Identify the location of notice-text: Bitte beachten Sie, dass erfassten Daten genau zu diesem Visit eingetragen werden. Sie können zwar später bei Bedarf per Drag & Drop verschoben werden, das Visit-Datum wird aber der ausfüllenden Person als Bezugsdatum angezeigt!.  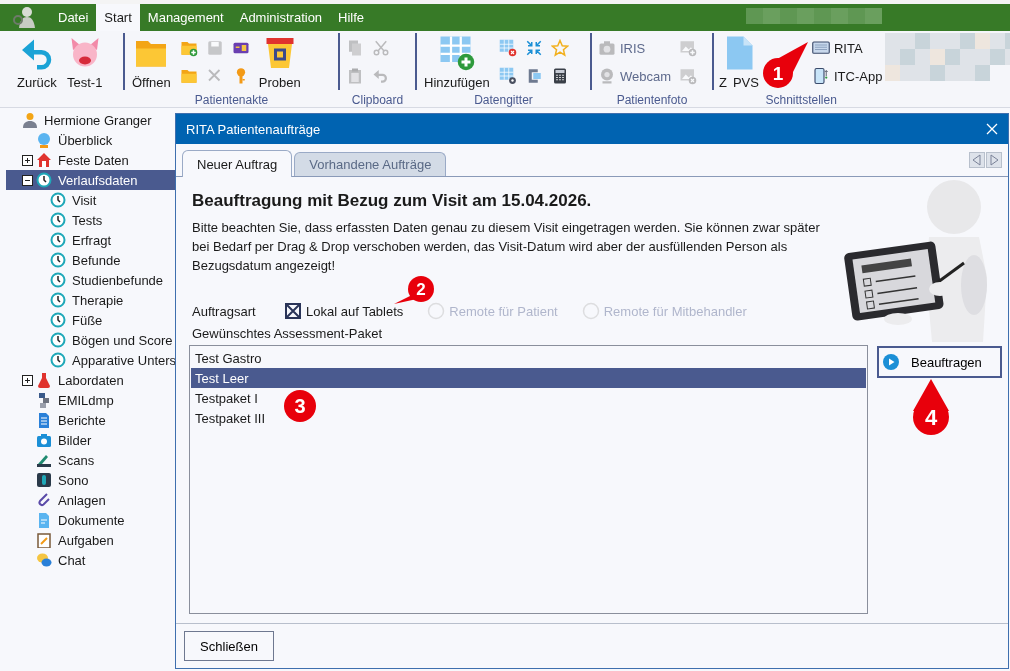
(506, 247).